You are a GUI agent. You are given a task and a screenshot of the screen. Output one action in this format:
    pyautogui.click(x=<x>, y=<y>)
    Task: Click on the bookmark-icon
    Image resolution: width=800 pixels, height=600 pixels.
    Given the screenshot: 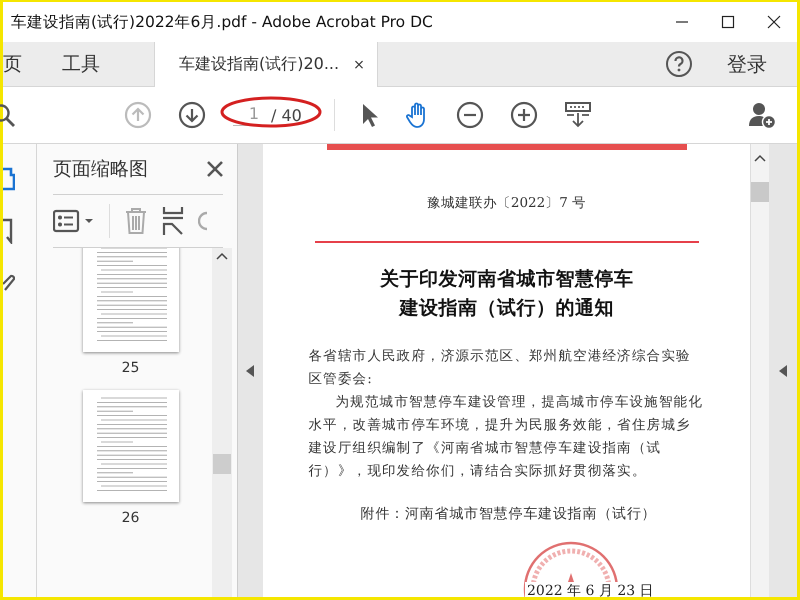 What is the action you would take?
    pyautogui.click(x=8, y=231)
    